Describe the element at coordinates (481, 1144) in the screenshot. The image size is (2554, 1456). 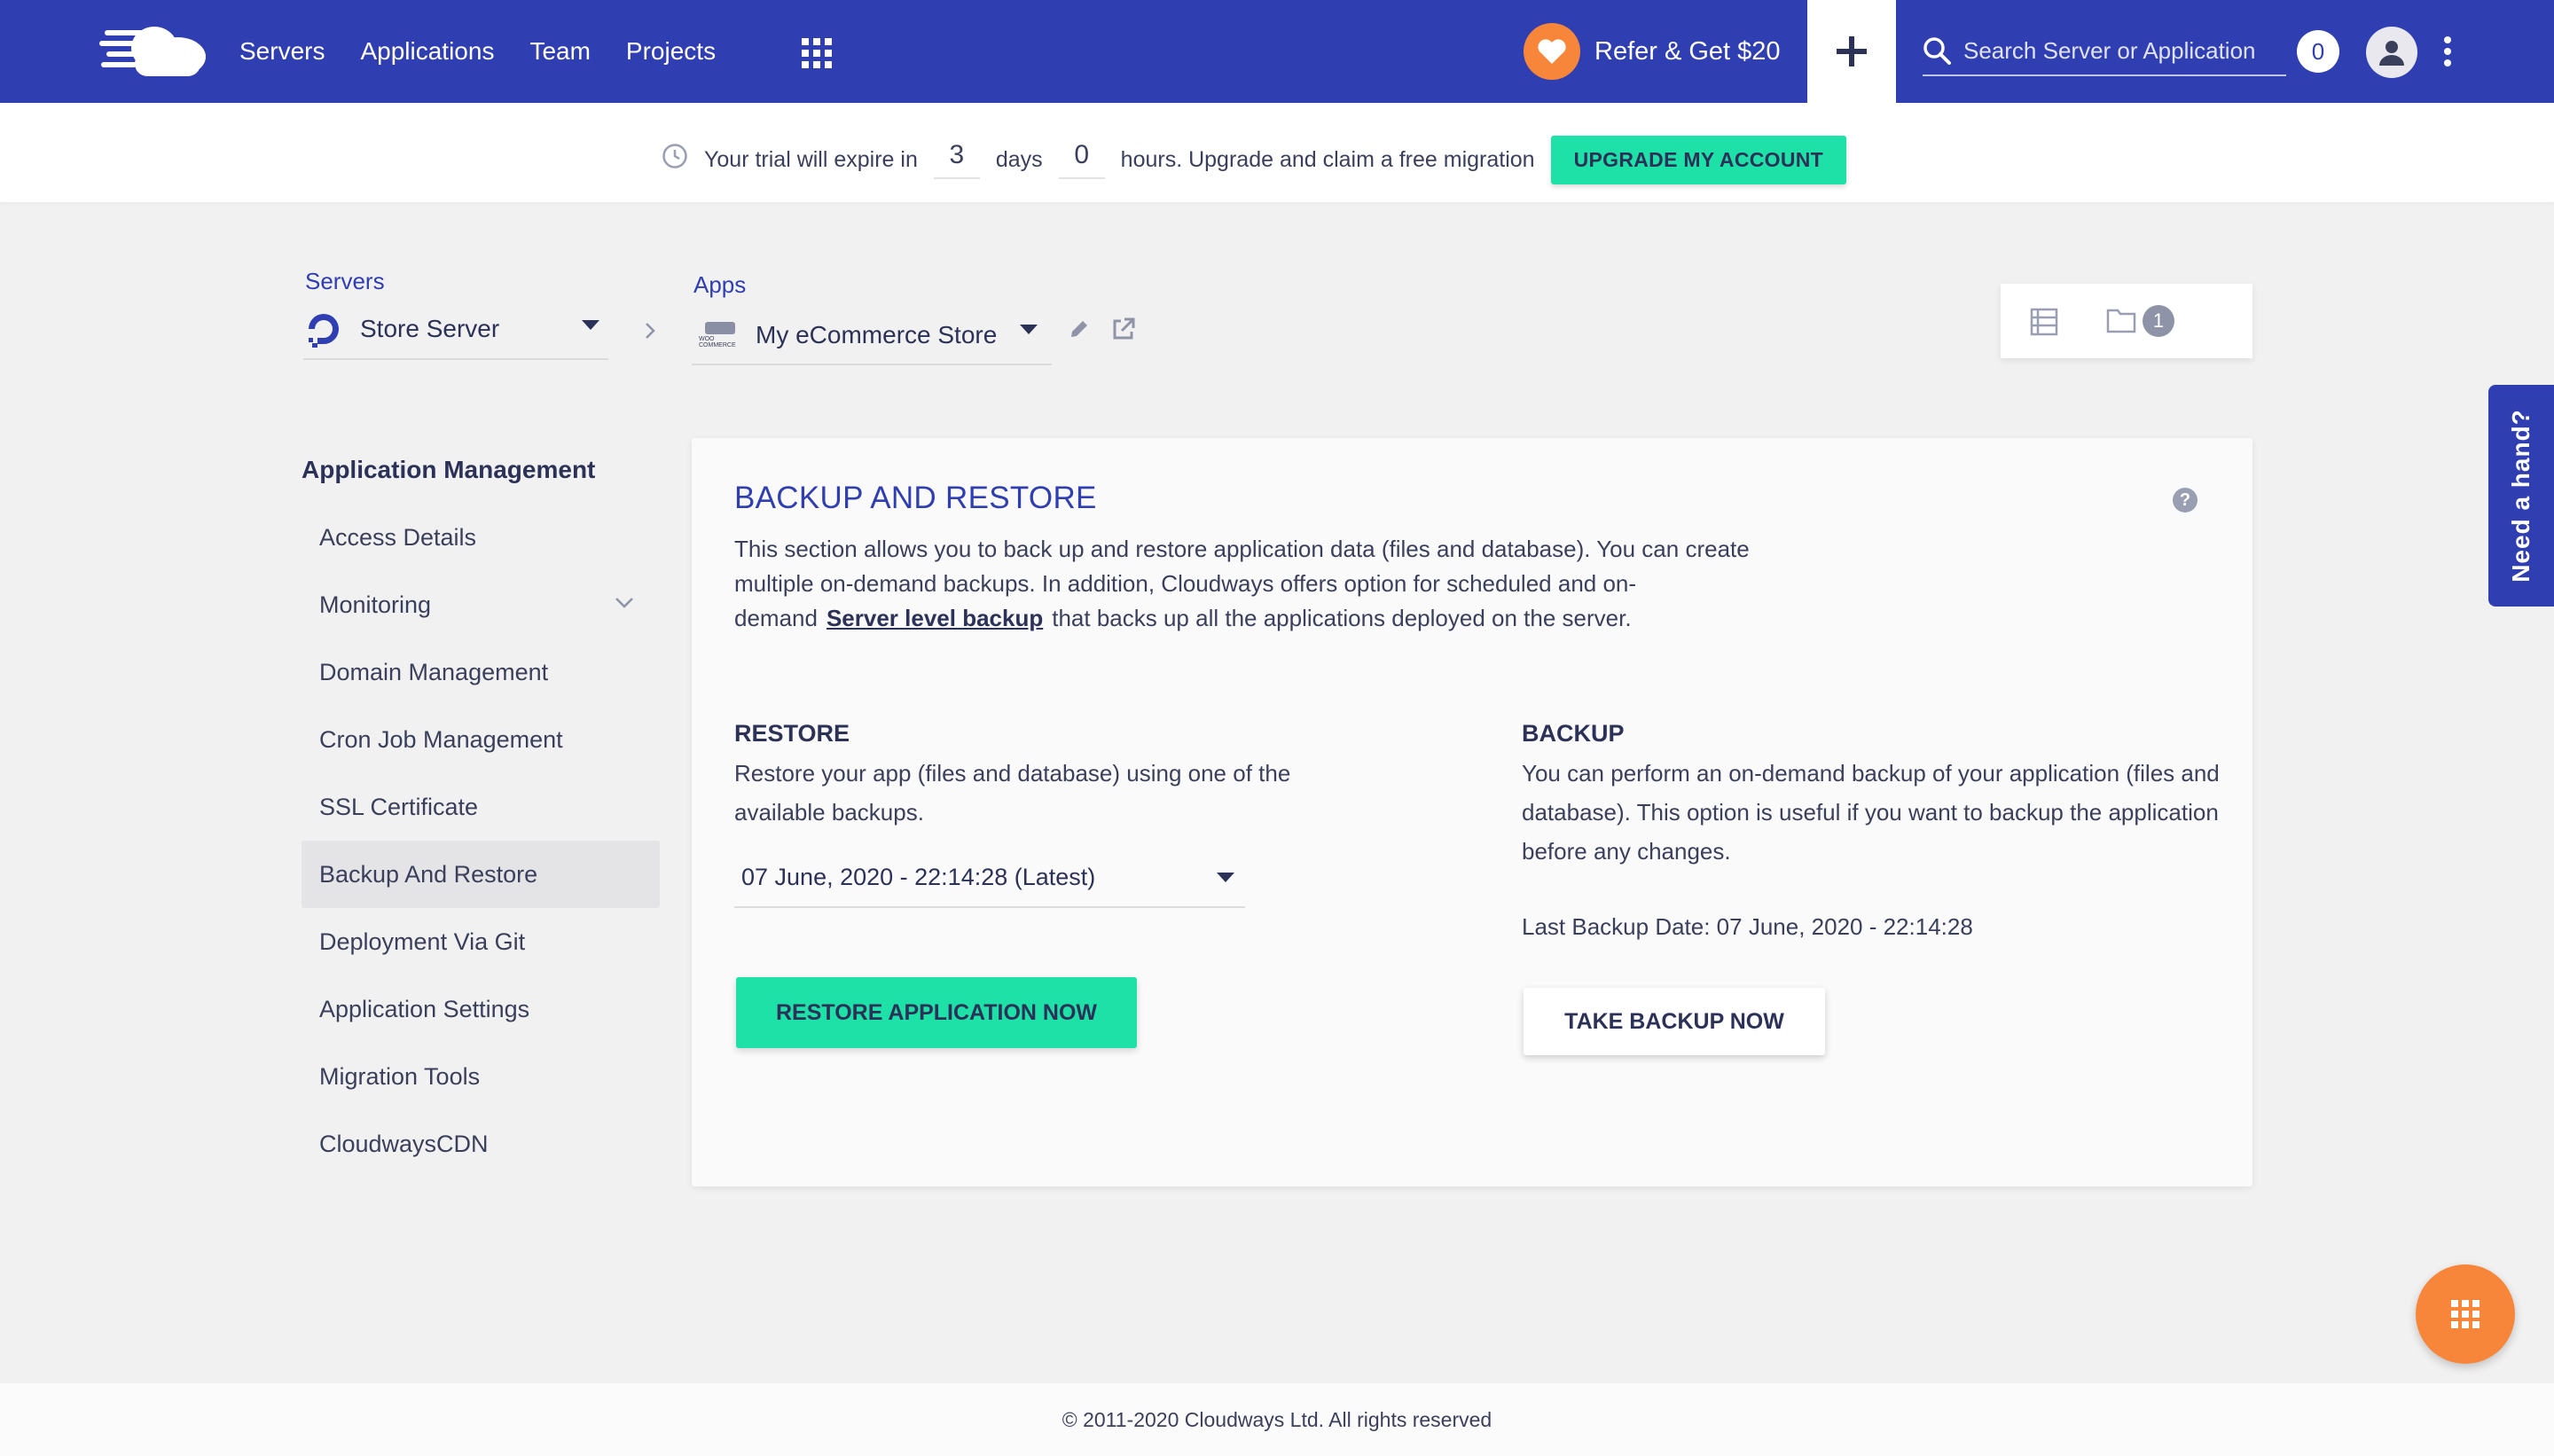
I see `sidebar-item-cloudwayscdn: CloudwaysCDN` at that location.